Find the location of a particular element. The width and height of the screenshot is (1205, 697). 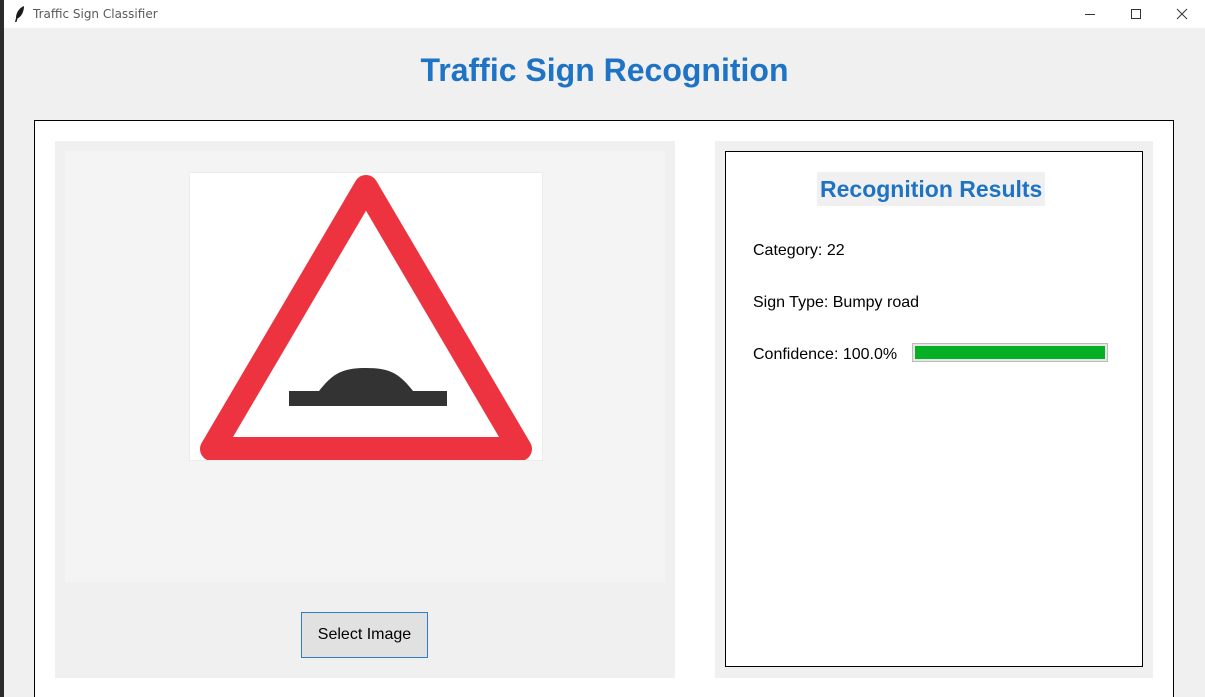

feather-icon is located at coordinates (19, 14).